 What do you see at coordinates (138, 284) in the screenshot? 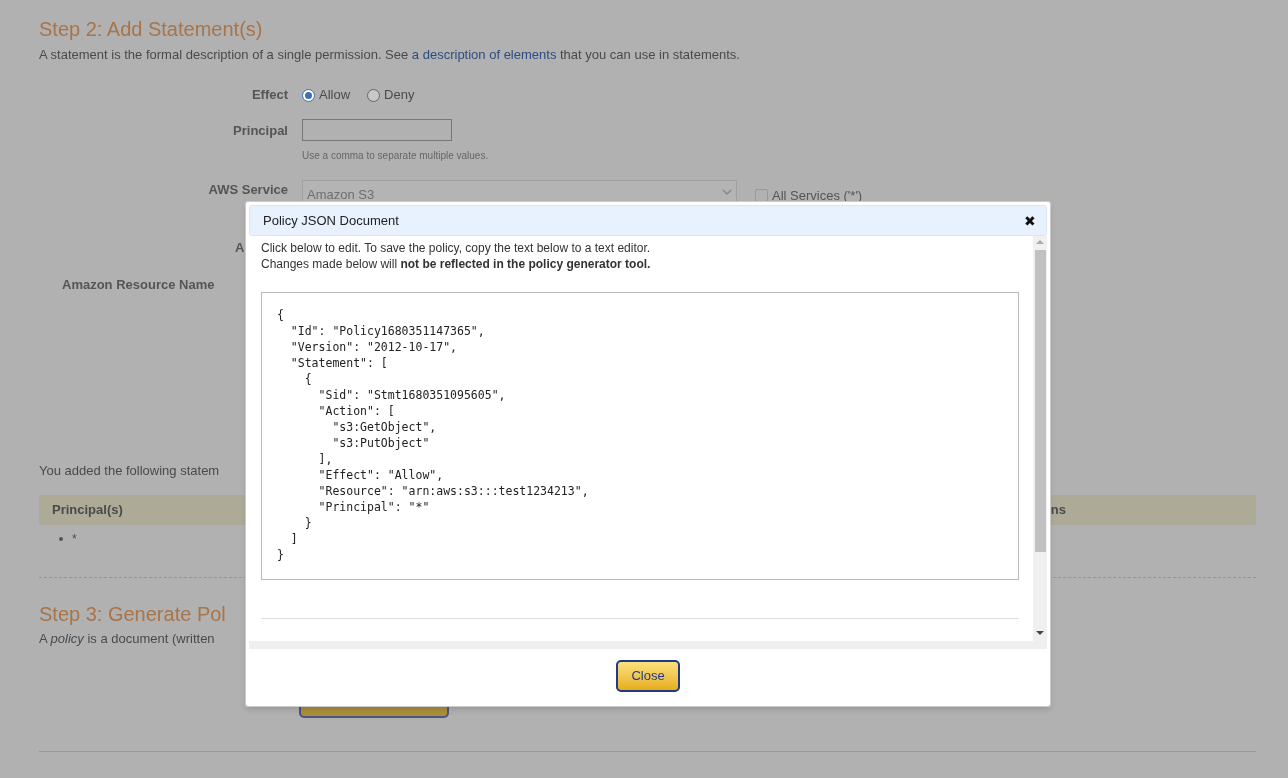
I see `field-label: Amazon Resource Name` at bounding box center [138, 284].